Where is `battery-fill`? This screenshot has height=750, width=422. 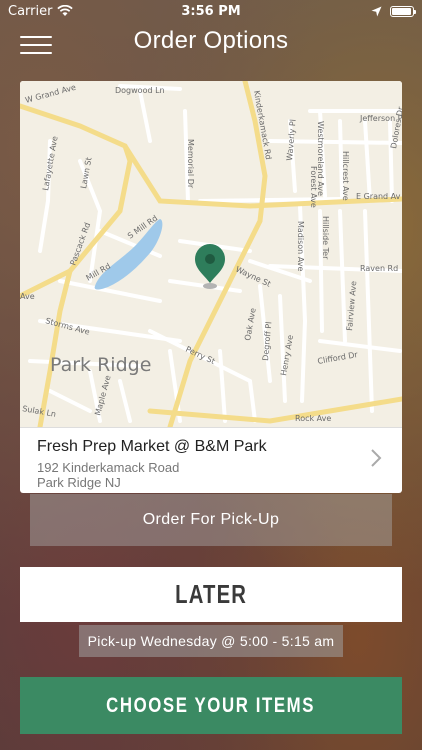
battery-fill is located at coordinates (401, 11).